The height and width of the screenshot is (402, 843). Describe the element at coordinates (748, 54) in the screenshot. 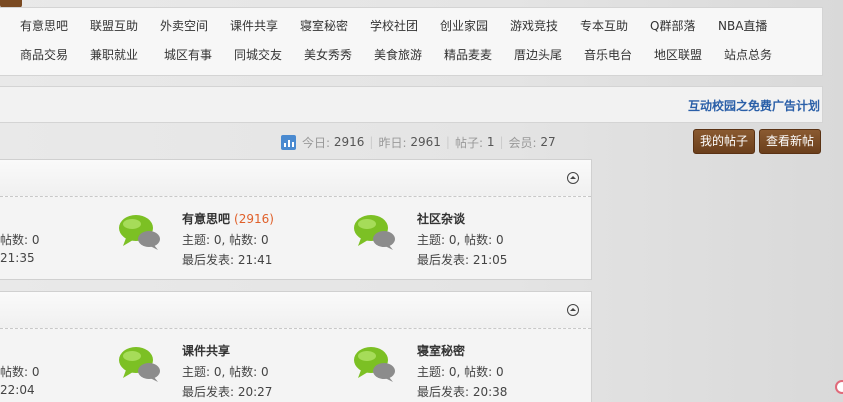

I see `nav-link: 站点总务` at that location.